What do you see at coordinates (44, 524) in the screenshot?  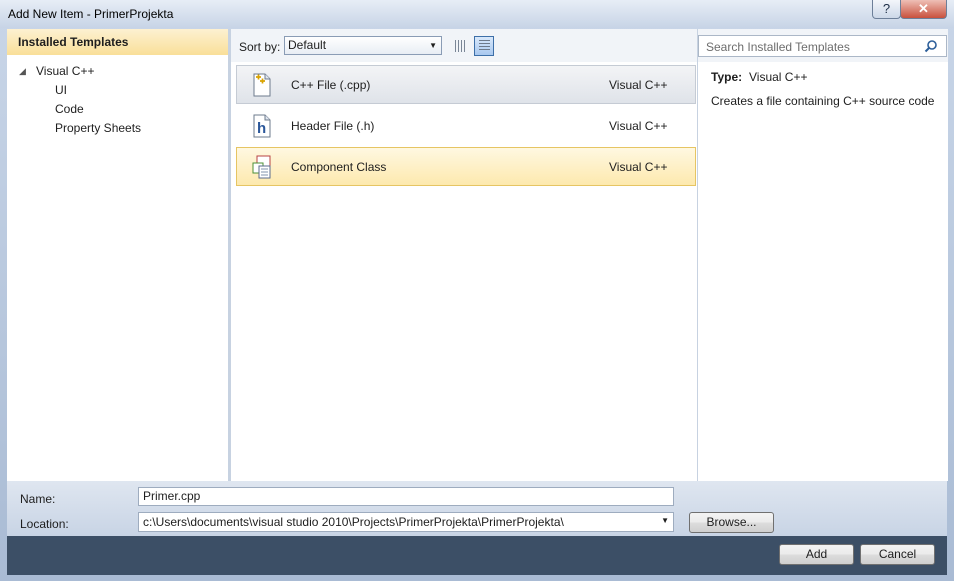 I see `location-label: Location:` at bounding box center [44, 524].